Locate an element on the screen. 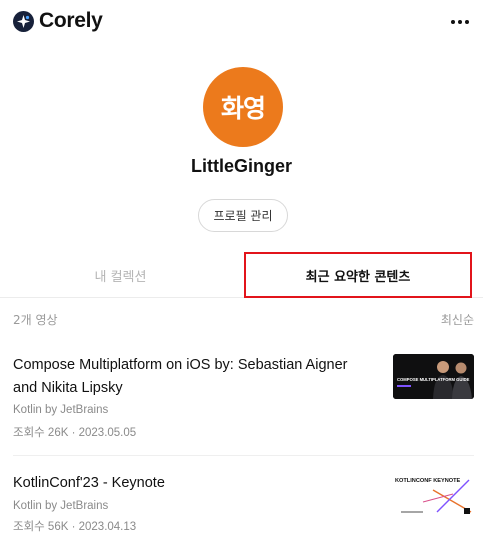  app-logo: Corely is located at coordinates (58, 21).